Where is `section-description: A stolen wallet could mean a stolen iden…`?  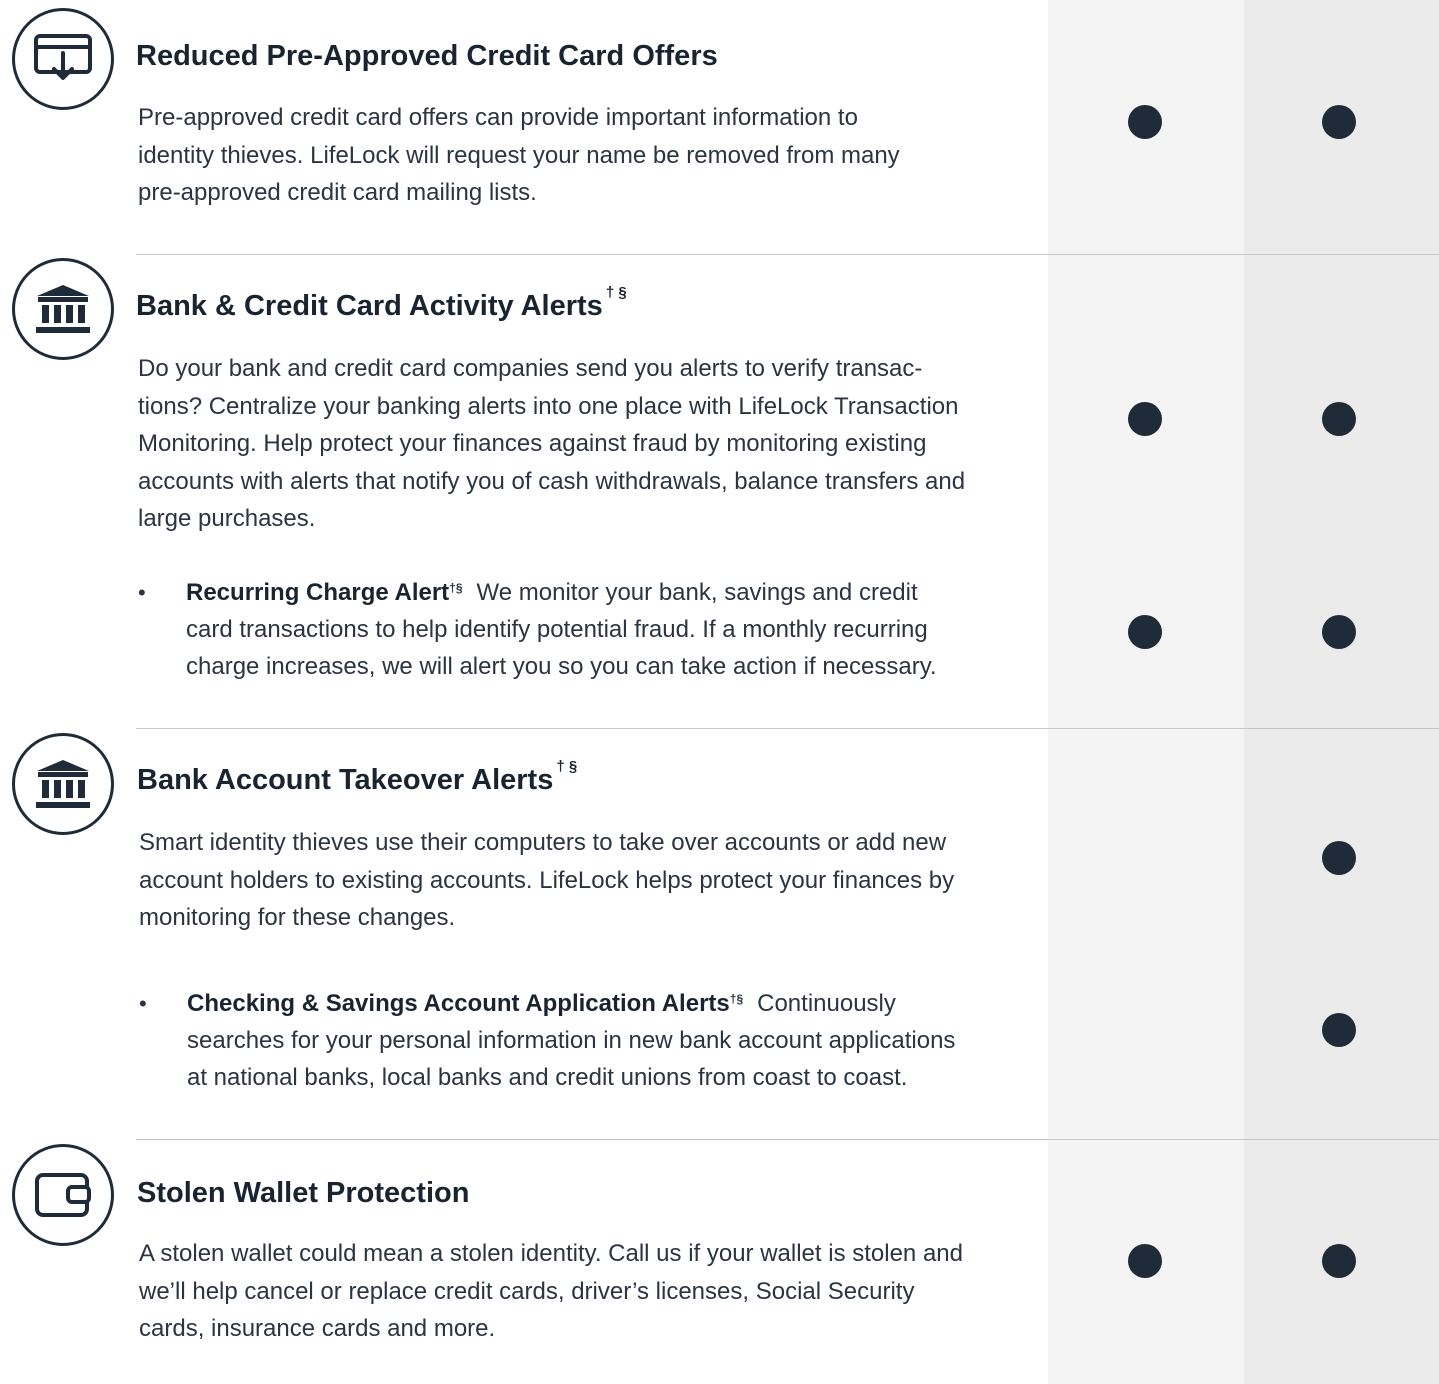
section-description: A stolen wallet could mean a stolen iden… is located at coordinates (551, 1291).